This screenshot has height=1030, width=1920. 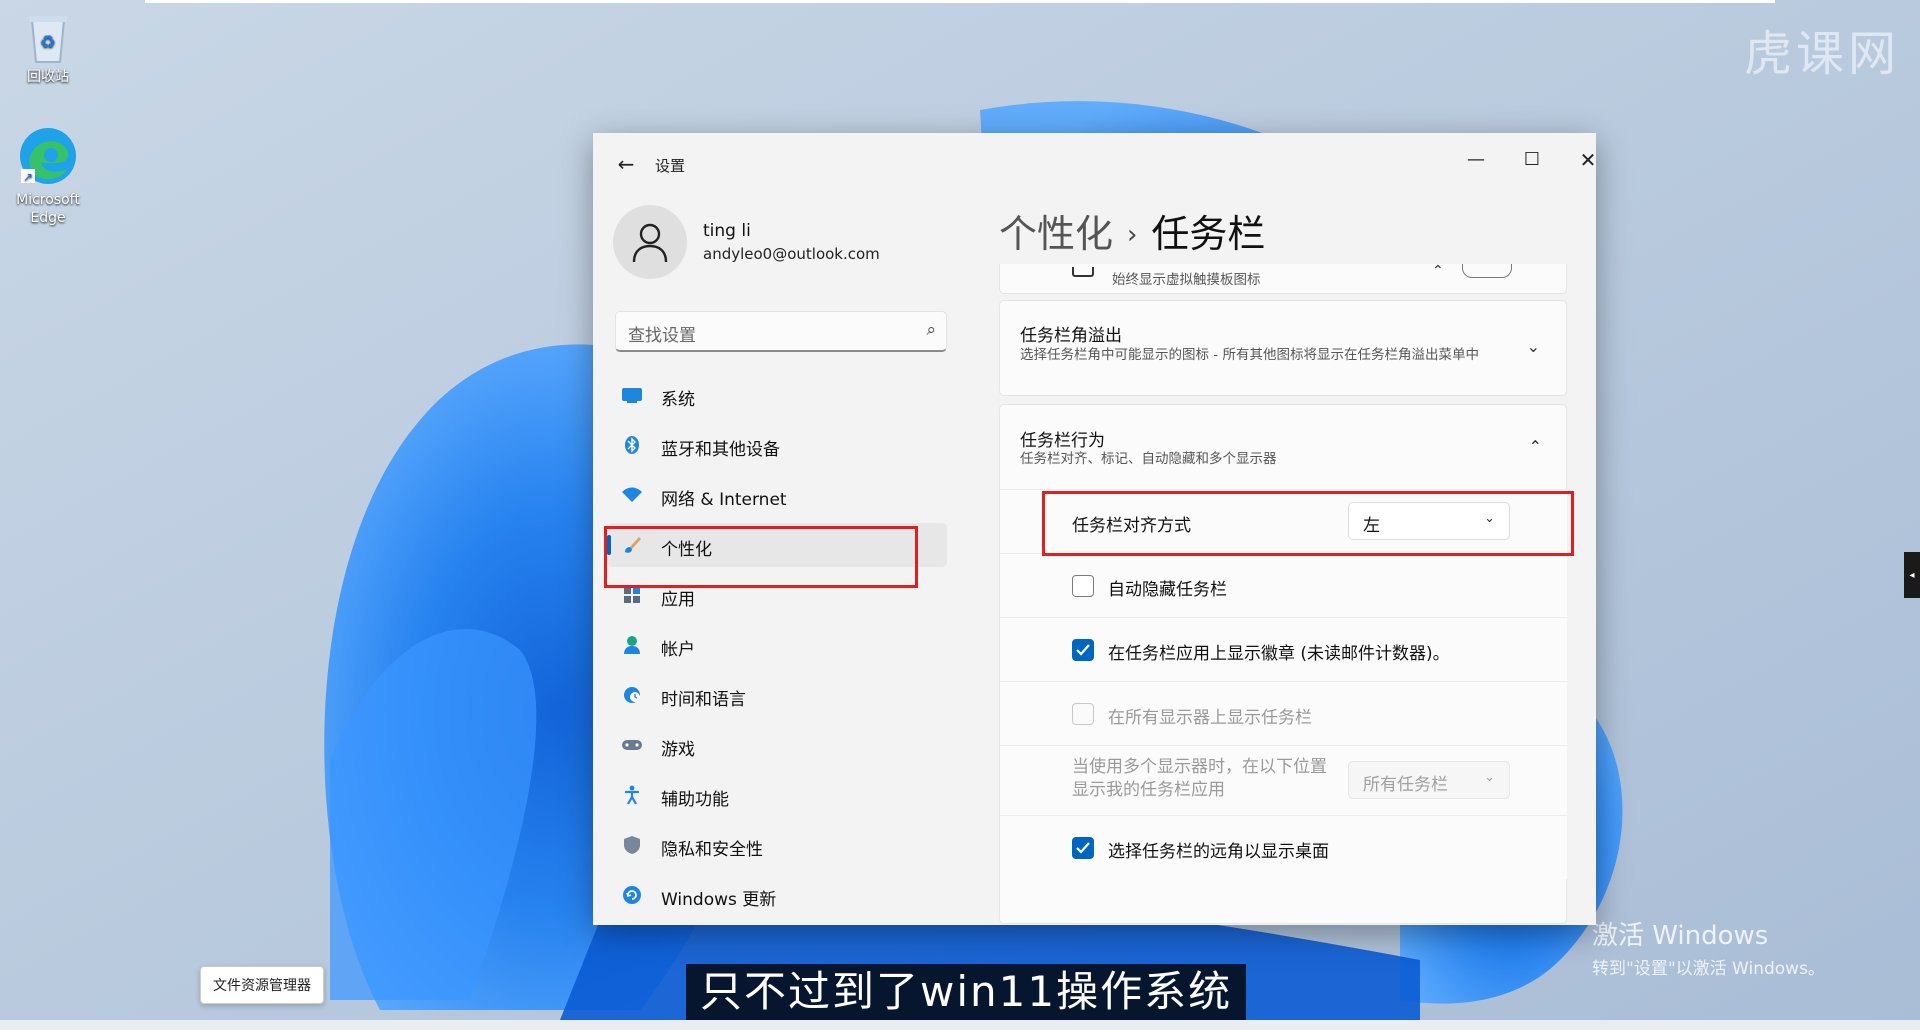 I want to click on search-placeholder: 查找设置, so click(x=662, y=336).